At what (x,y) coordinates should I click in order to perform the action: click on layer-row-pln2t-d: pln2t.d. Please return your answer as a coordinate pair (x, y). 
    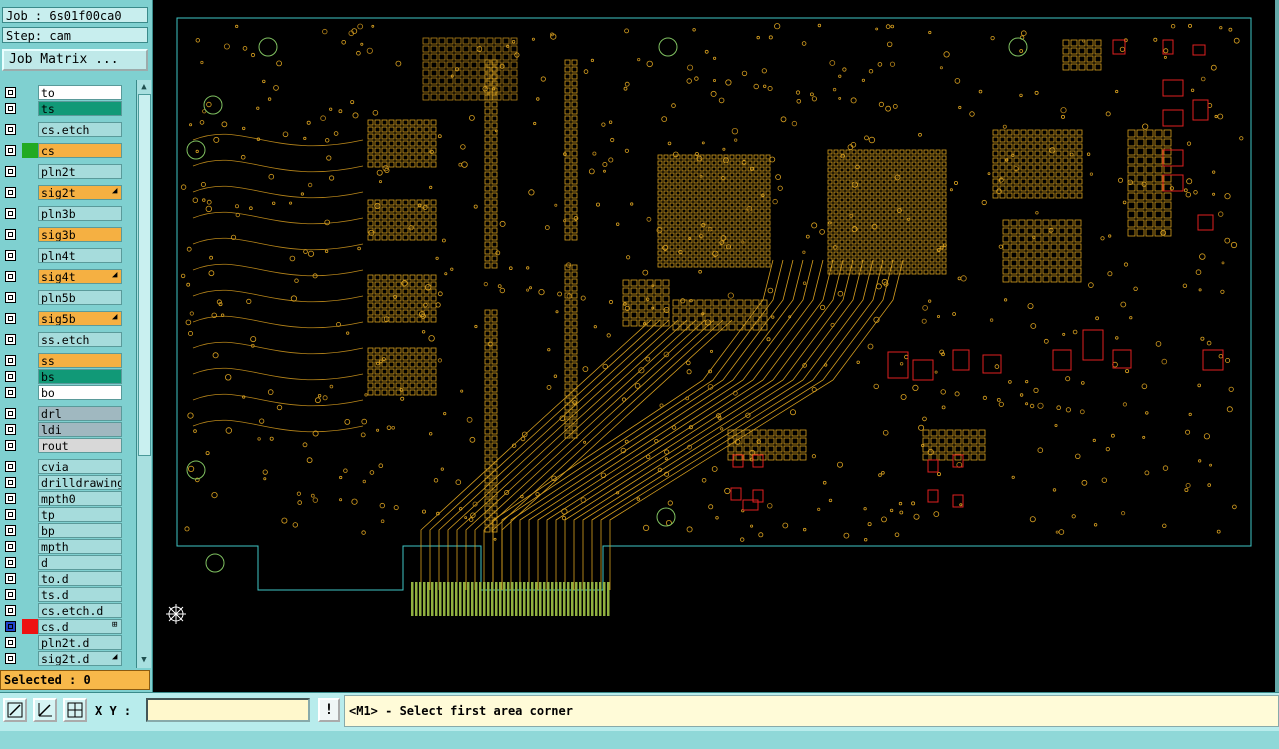
    Looking at the image, I should click on (69, 642).